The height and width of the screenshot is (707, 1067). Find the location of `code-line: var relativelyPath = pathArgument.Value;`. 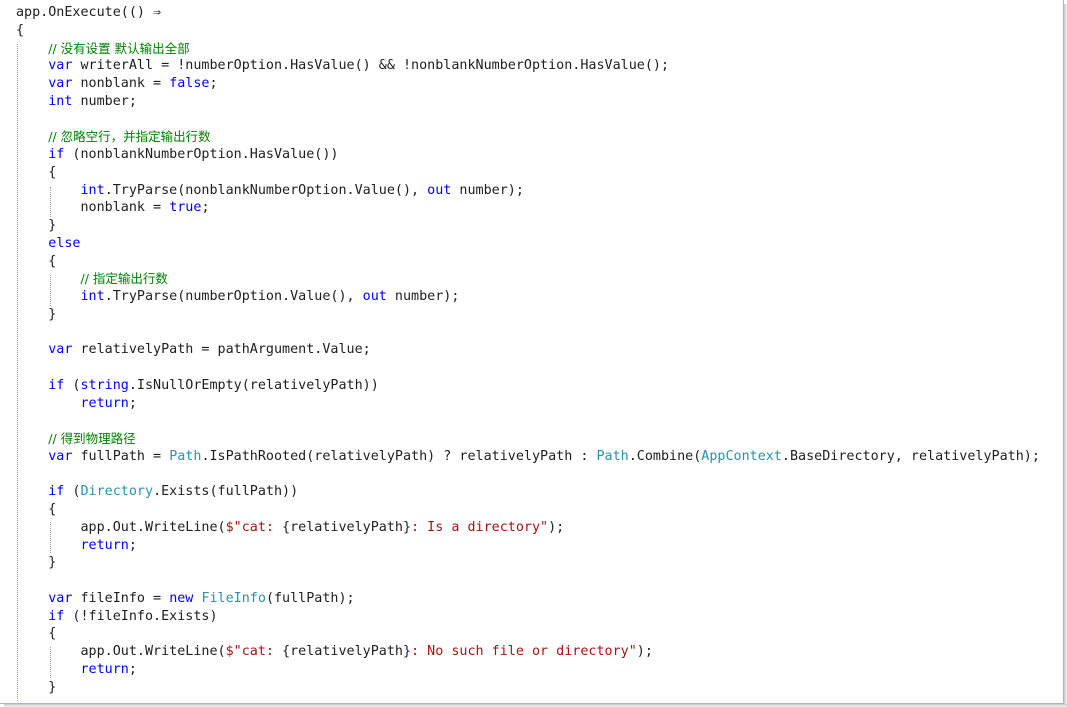

code-line: var relativelyPath = pathArgument.Value; is located at coordinates (193, 350).